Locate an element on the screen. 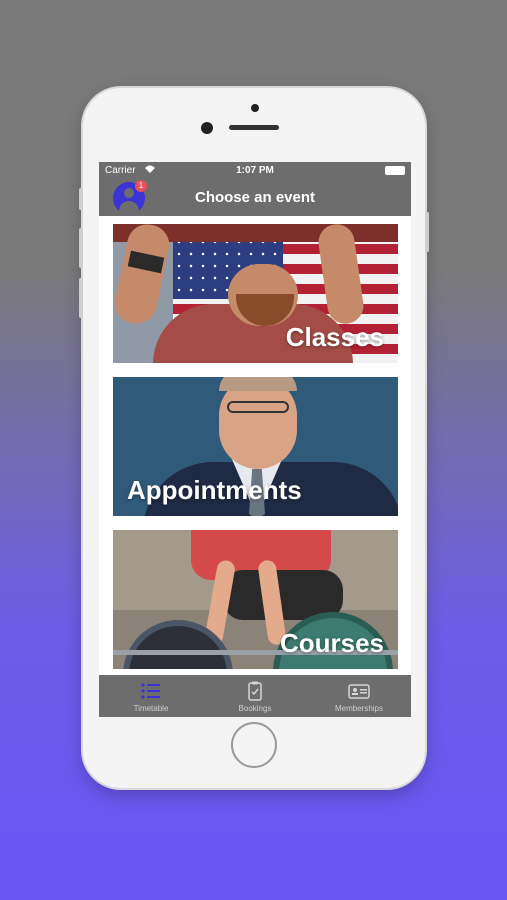  battery-icon is located at coordinates (395, 170).